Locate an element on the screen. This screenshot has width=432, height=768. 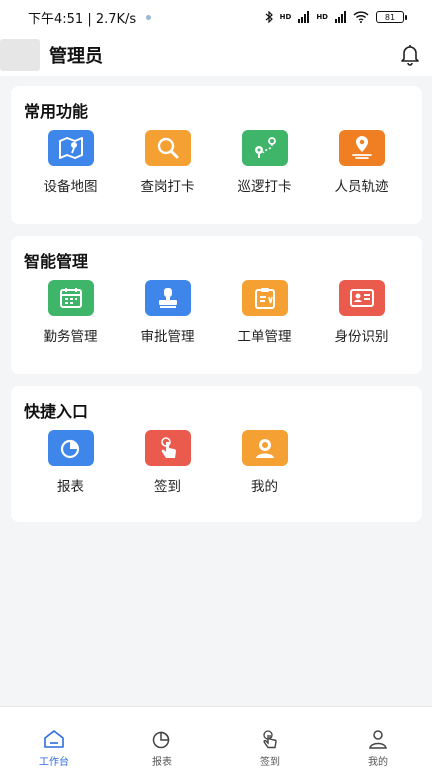
route-icon is located at coordinates (264, 148).